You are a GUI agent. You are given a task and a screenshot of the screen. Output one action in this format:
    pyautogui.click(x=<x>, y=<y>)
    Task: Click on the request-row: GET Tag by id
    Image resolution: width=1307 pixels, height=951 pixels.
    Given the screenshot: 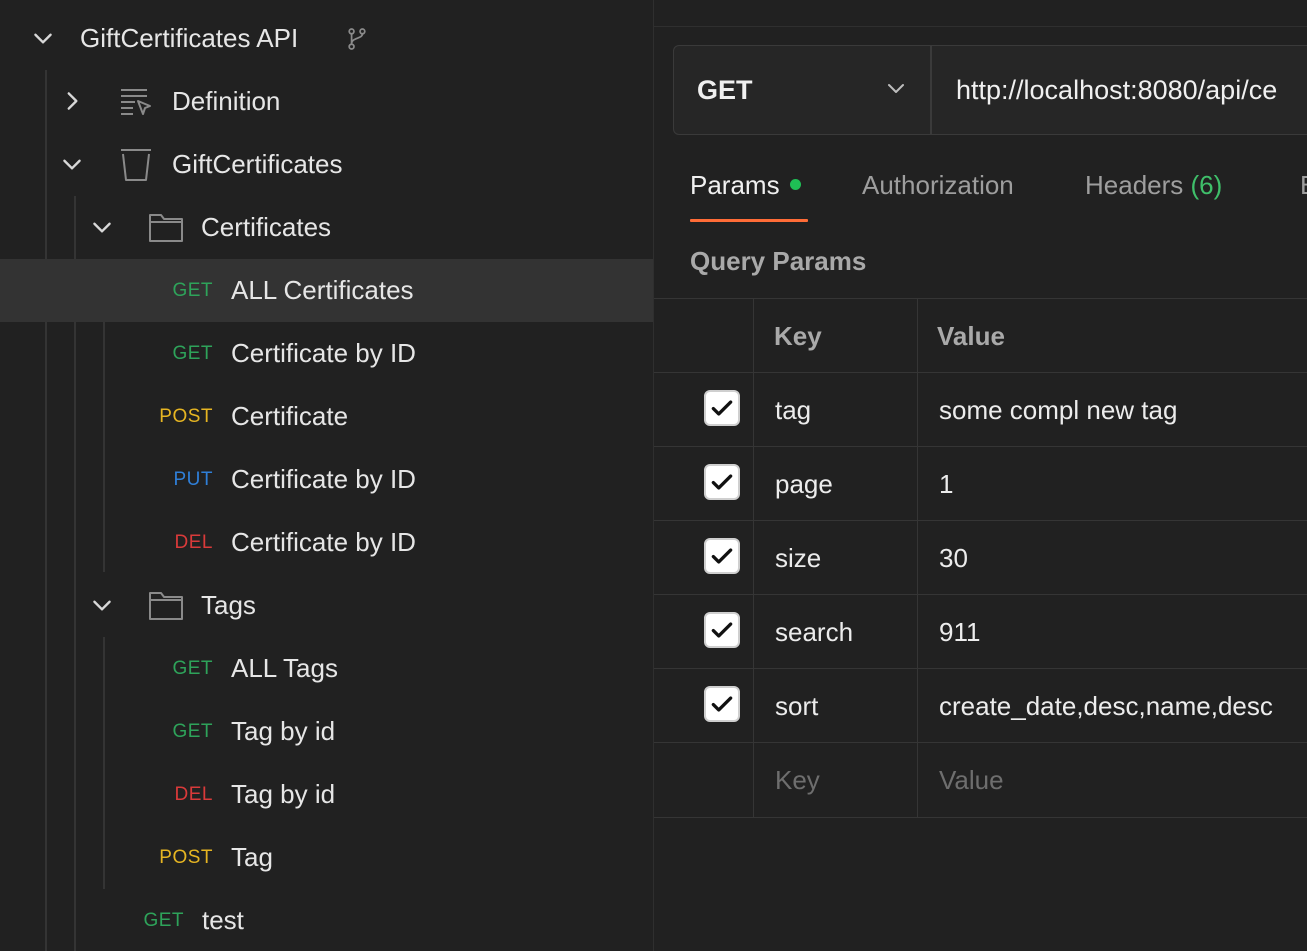 What is the action you would take?
    pyautogui.click(x=326, y=731)
    